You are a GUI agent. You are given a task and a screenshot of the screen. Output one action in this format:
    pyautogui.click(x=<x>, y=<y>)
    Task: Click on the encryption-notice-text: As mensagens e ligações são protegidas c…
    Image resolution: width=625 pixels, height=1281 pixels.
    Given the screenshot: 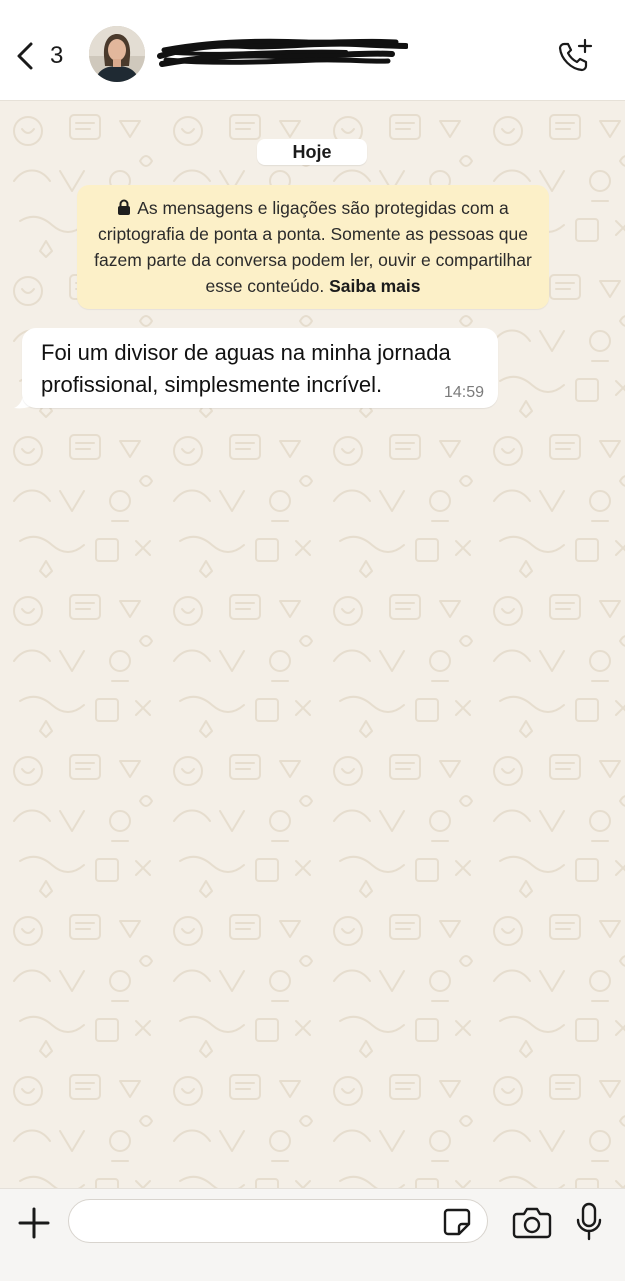 What is the action you would take?
    pyautogui.click(x=313, y=247)
    